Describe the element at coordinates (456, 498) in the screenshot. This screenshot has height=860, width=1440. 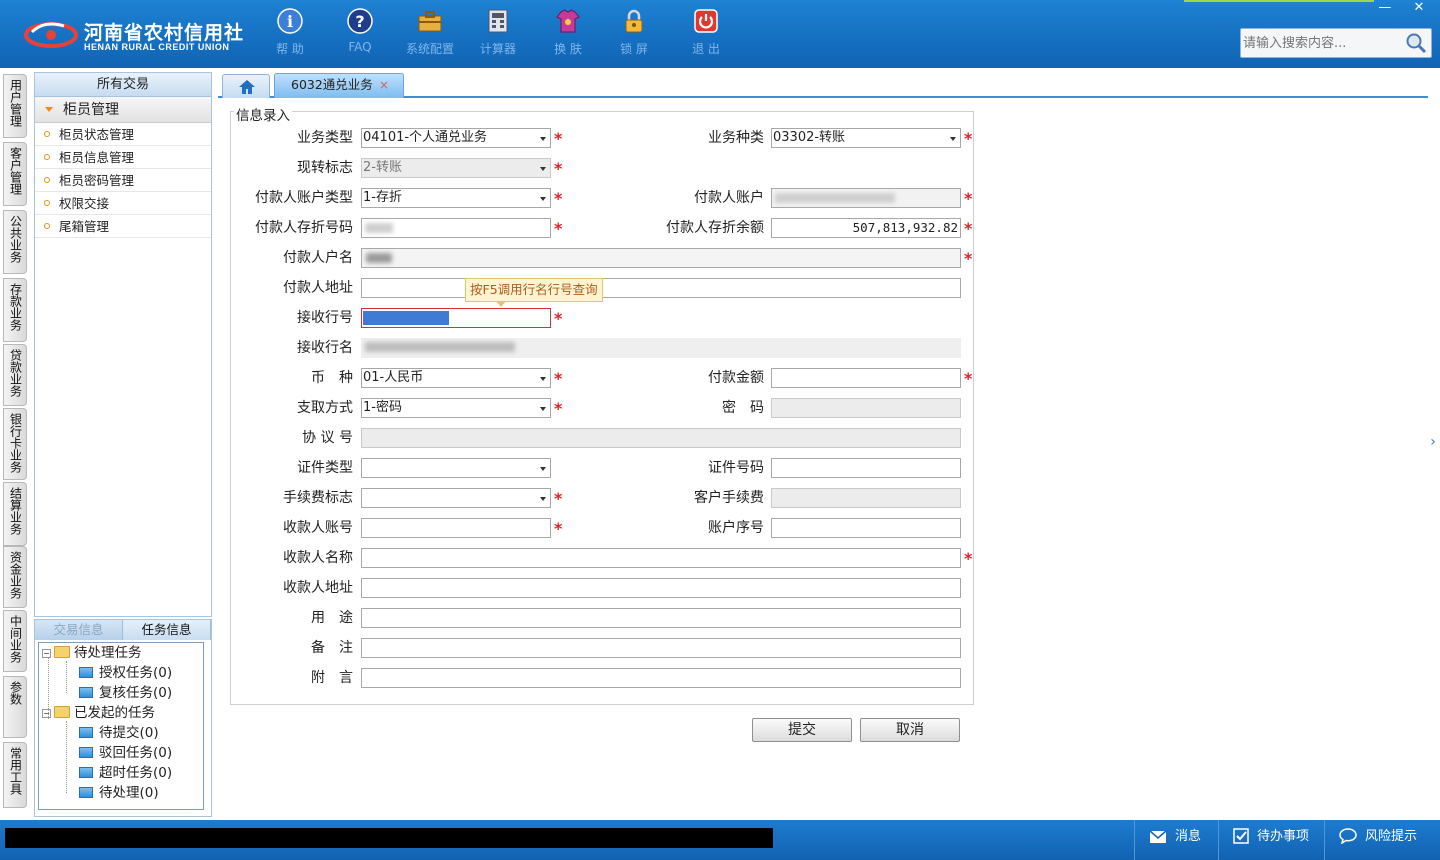
I see `fee-flag-select` at that location.